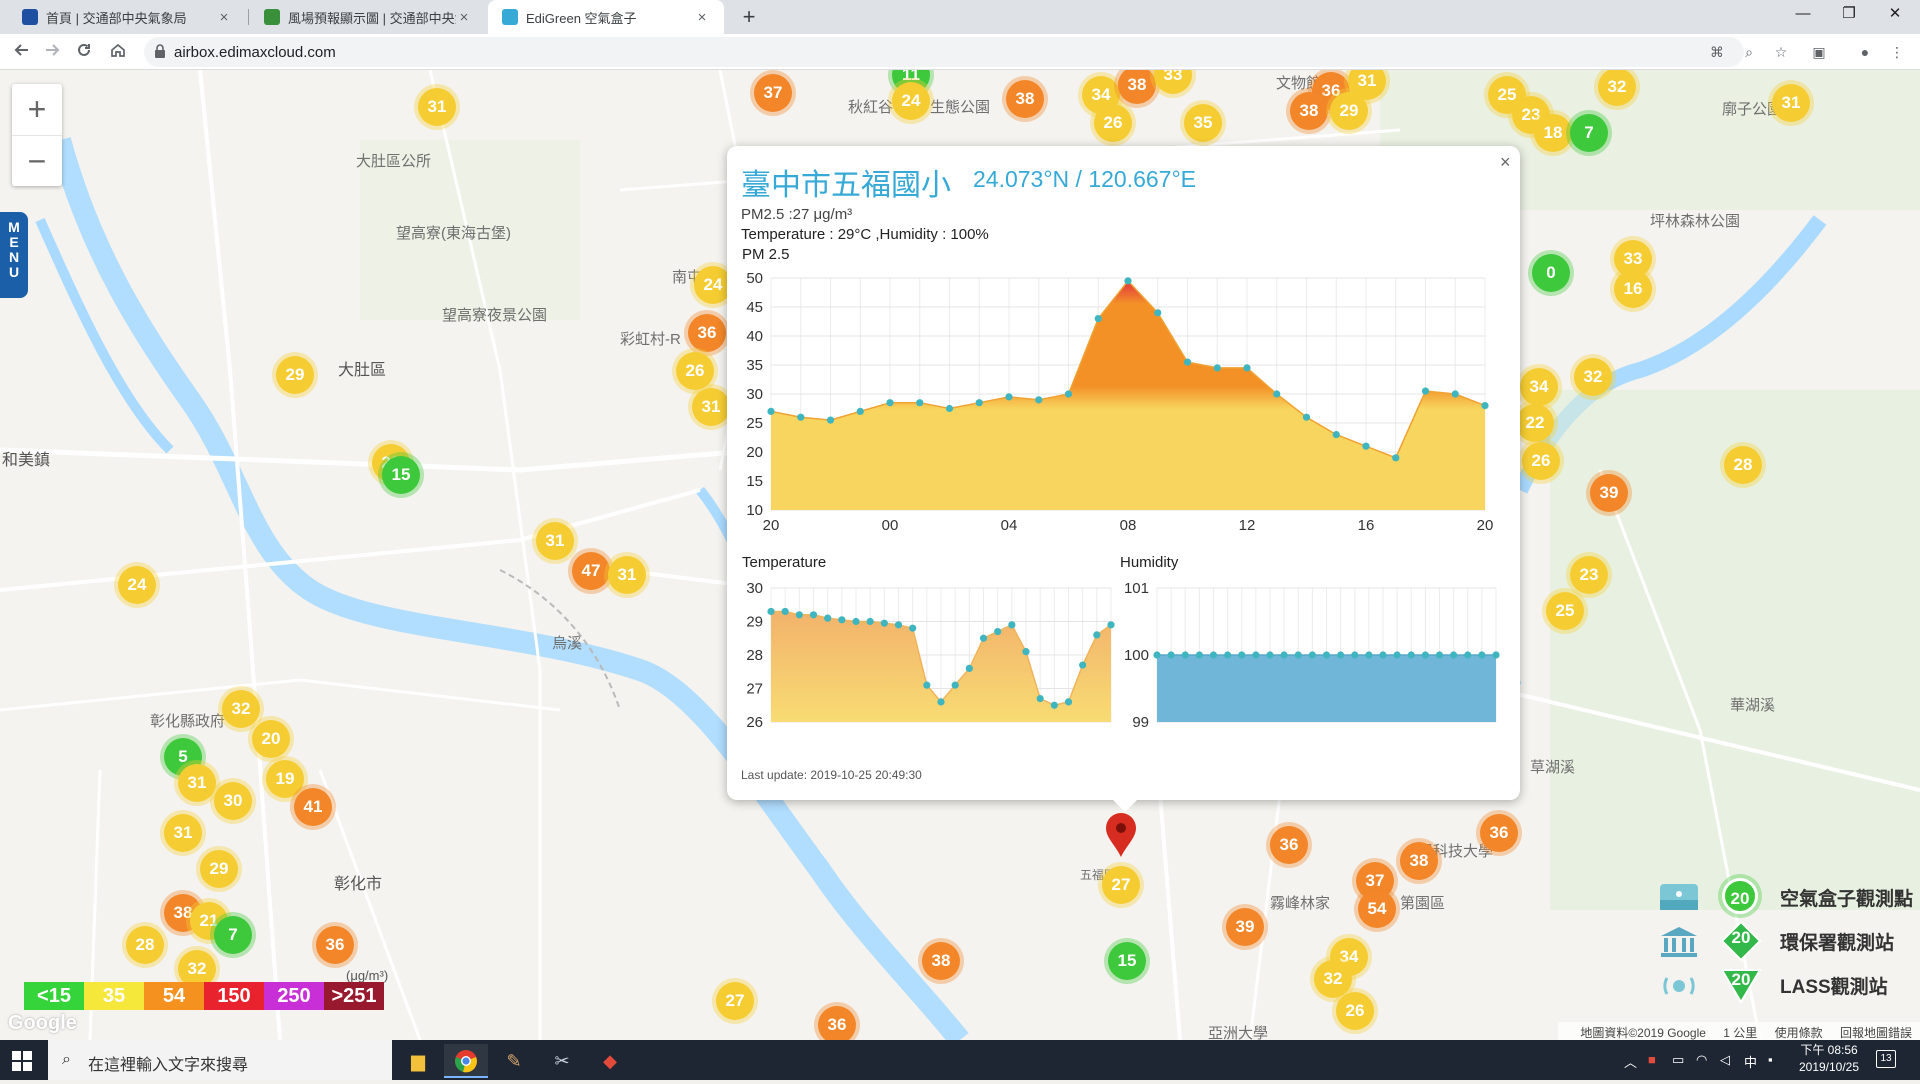 The height and width of the screenshot is (1084, 1920). What do you see at coordinates (514, 1061) in the screenshot?
I see `paint-app-icon: ✎` at bounding box center [514, 1061].